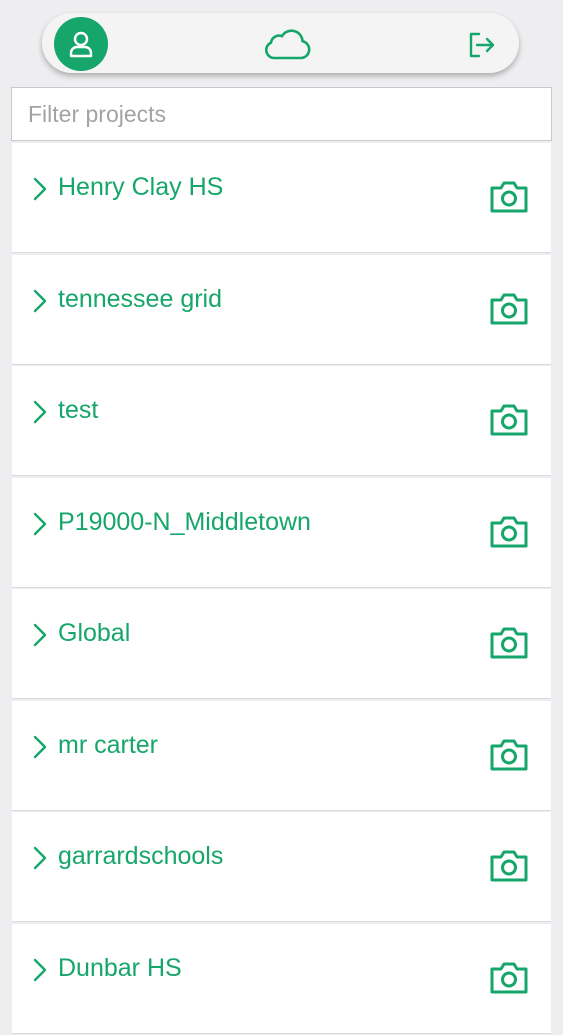  I want to click on top-bar, so click(280, 43).